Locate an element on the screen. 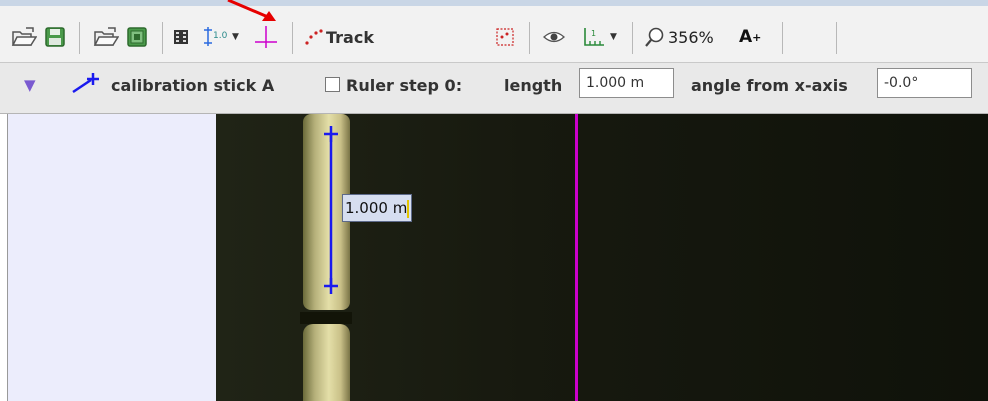  text-caret is located at coordinates (408, 208).